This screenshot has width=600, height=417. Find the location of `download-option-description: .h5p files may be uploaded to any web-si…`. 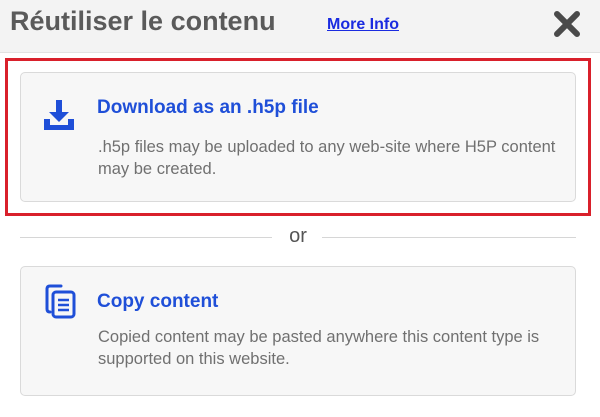

download-option-description: .h5p files may be uploaded to any web-si… is located at coordinates (327, 158).